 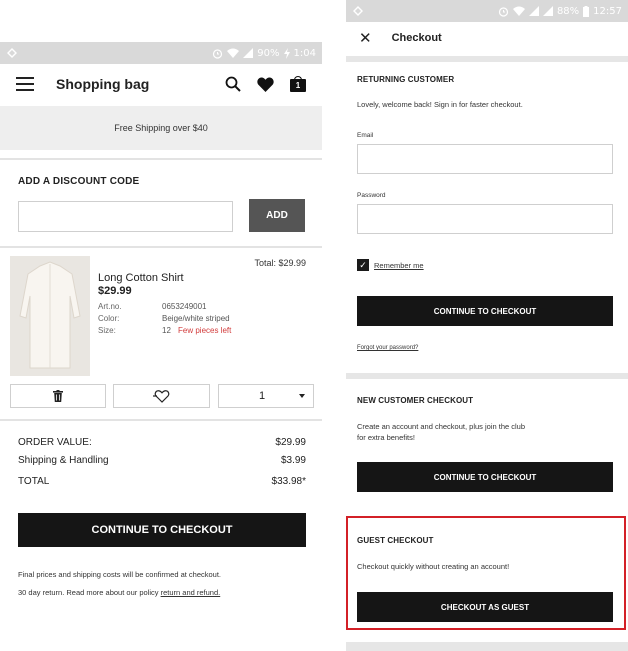 What do you see at coordinates (485, 607) in the screenshot?
I see `checkout-as-guest-button: CHECKOUT AS GUEST` at bounding box center [485, 607].